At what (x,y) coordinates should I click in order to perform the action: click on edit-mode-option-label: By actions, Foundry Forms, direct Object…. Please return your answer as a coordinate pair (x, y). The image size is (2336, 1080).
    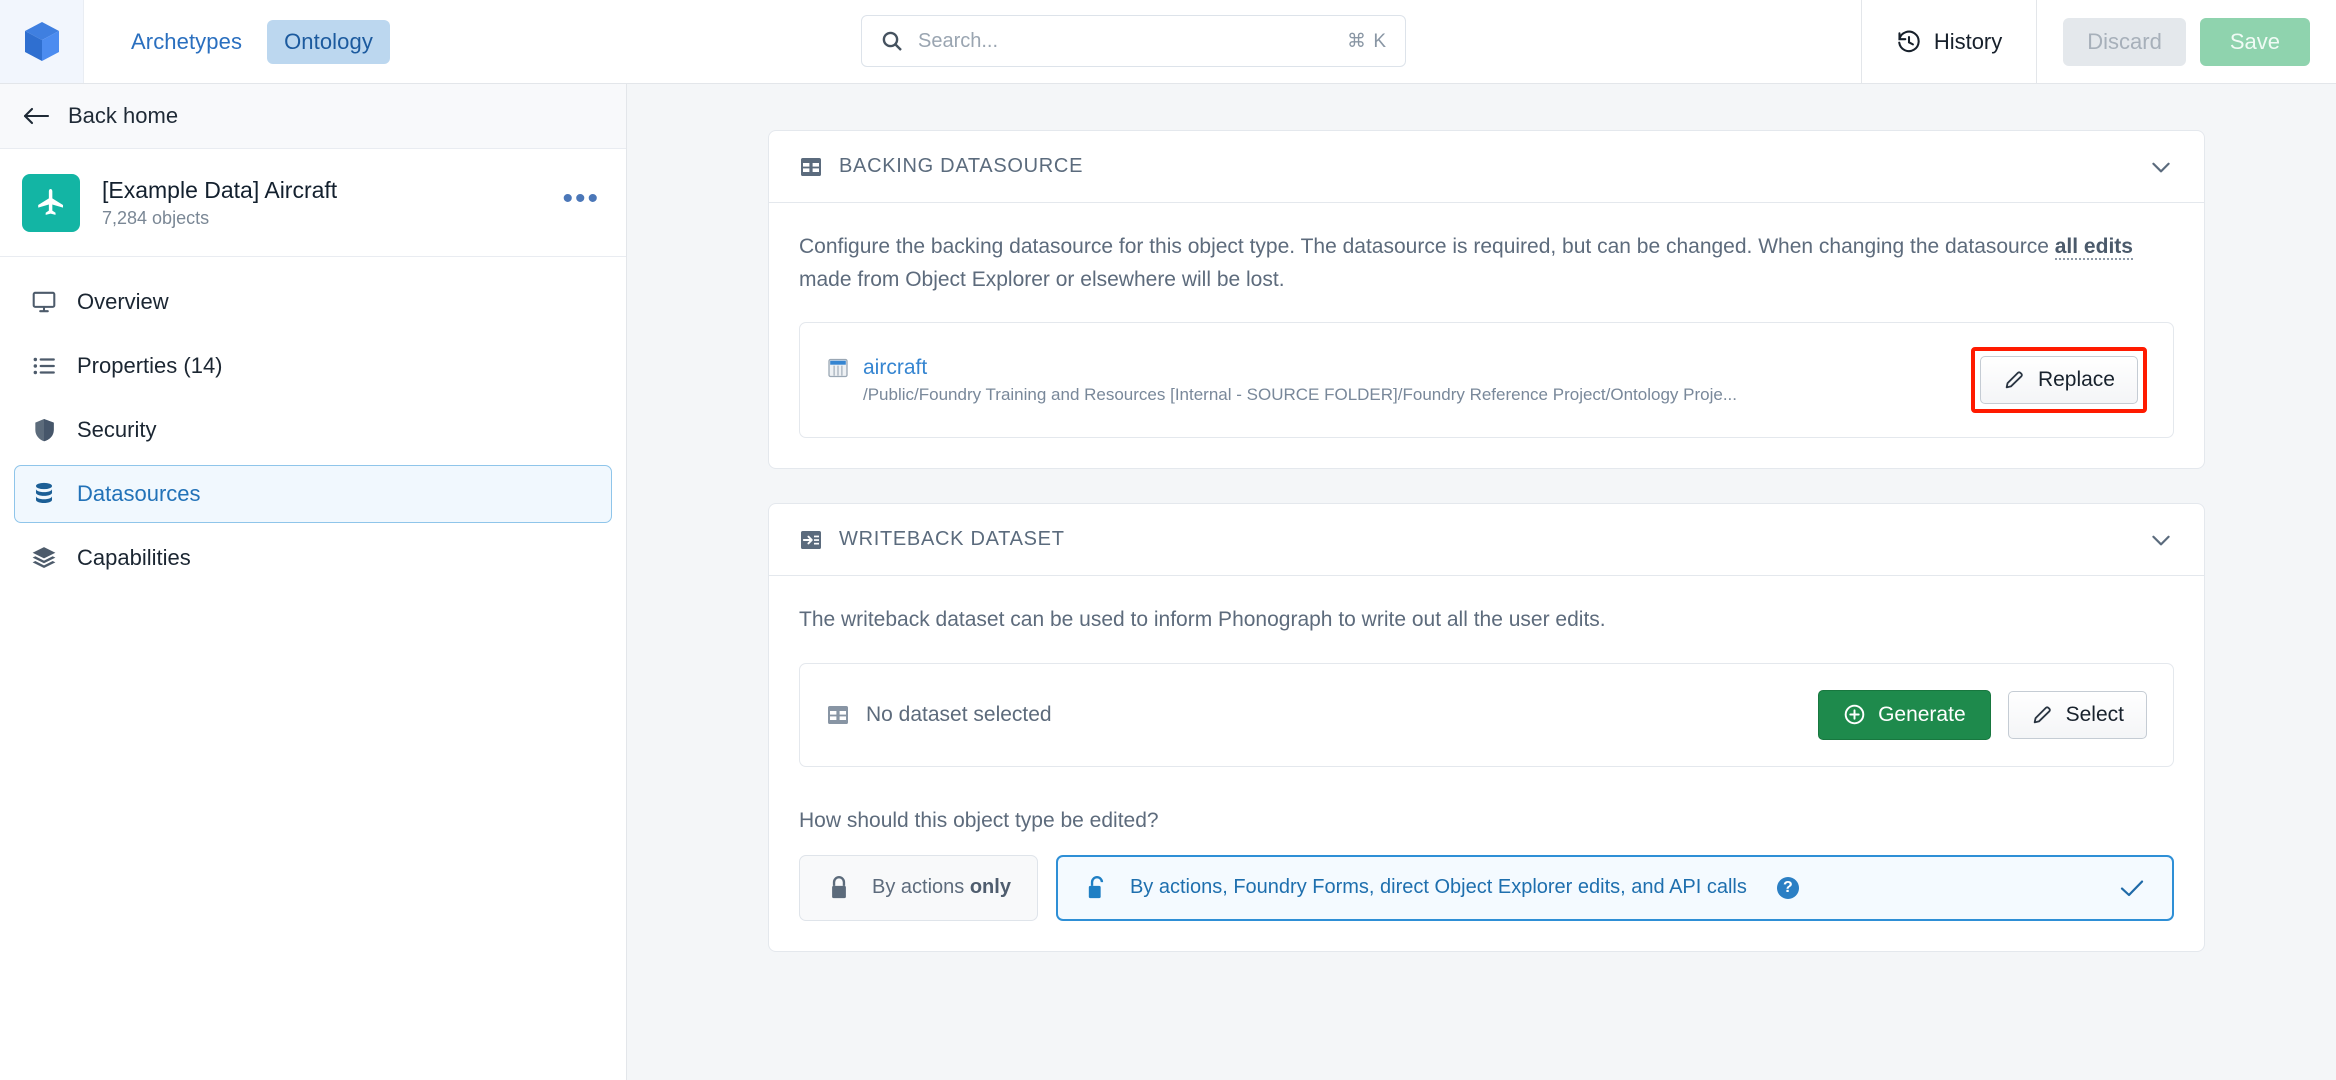
    Looking at the image, I should click on (1438, 887).